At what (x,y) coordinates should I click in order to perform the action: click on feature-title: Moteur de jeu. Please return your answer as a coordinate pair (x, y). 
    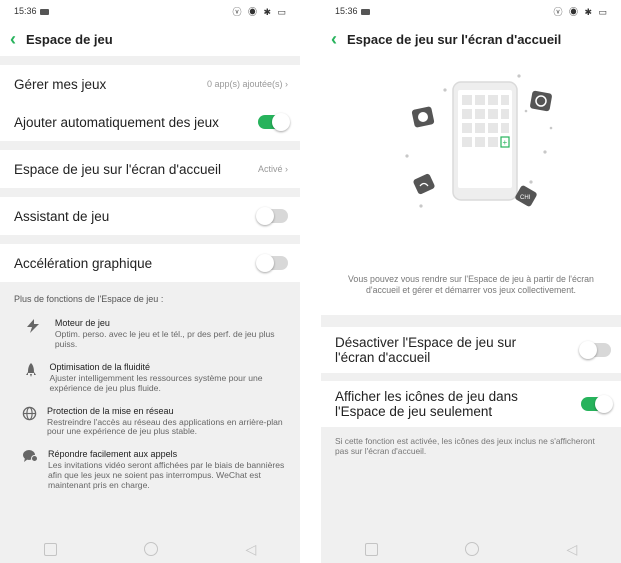
    Looking at the image, I should click on (82, 323).